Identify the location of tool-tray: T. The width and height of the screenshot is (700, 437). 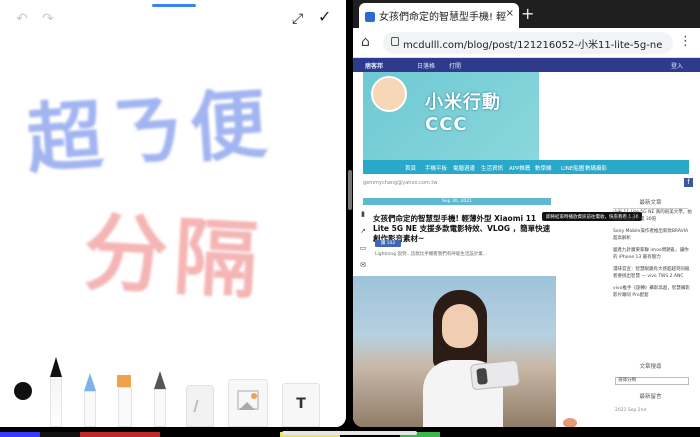
(173, 389).